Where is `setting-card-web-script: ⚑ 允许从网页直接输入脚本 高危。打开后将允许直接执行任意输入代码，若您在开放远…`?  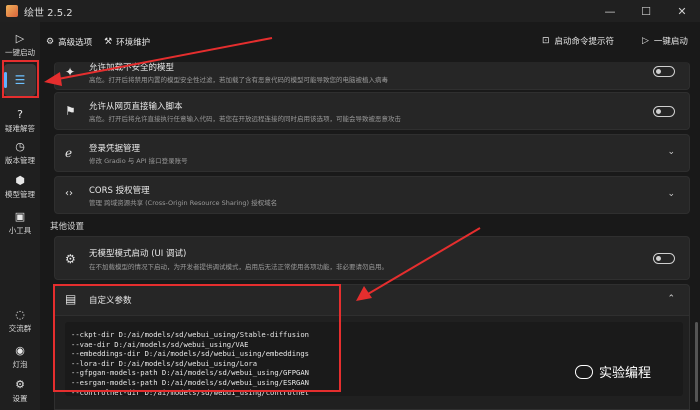
setting-card-web-script: ⚑ 允许从网页直接输入脚本 高危。打开后将允许直接执行任意输入代码，若您在开放远… is located at coordinates (372, 111).